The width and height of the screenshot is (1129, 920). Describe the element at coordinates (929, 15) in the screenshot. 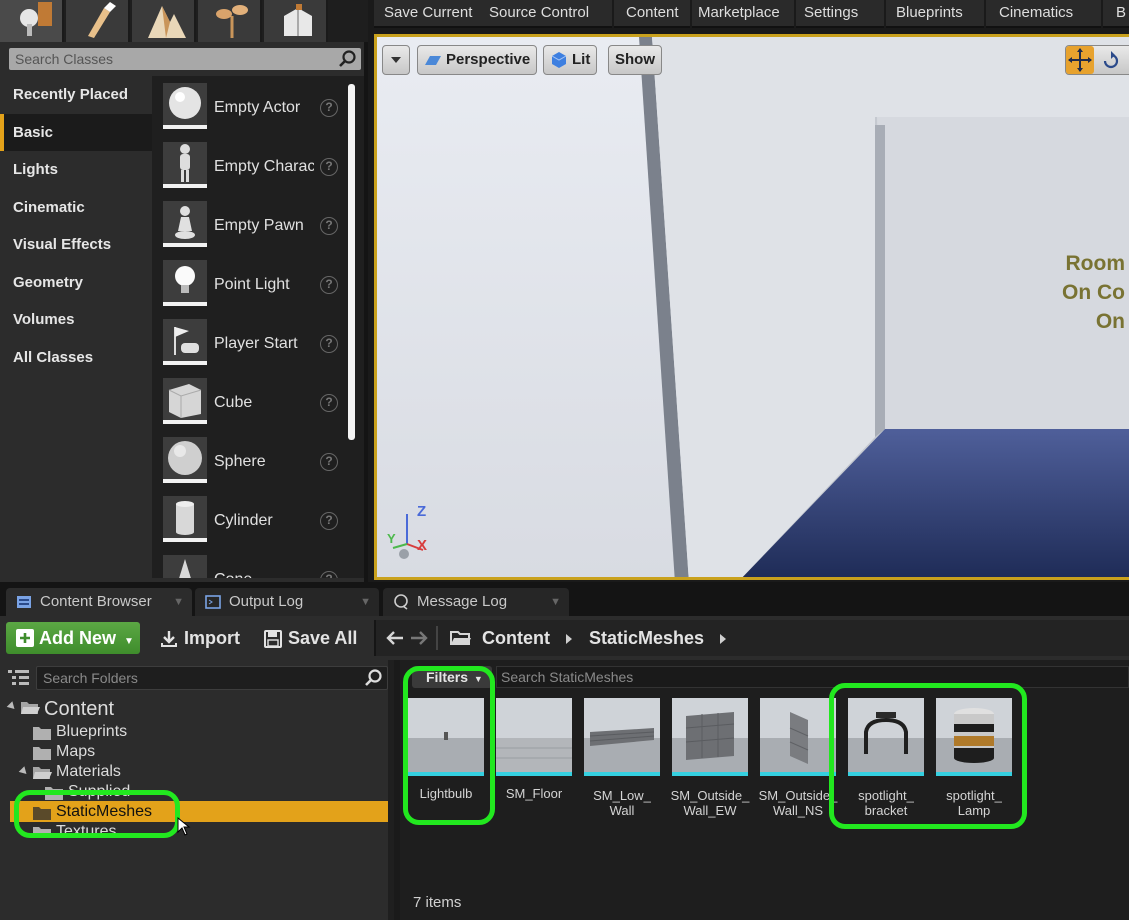

I see `blueprints-button: Blueprints` at that location.